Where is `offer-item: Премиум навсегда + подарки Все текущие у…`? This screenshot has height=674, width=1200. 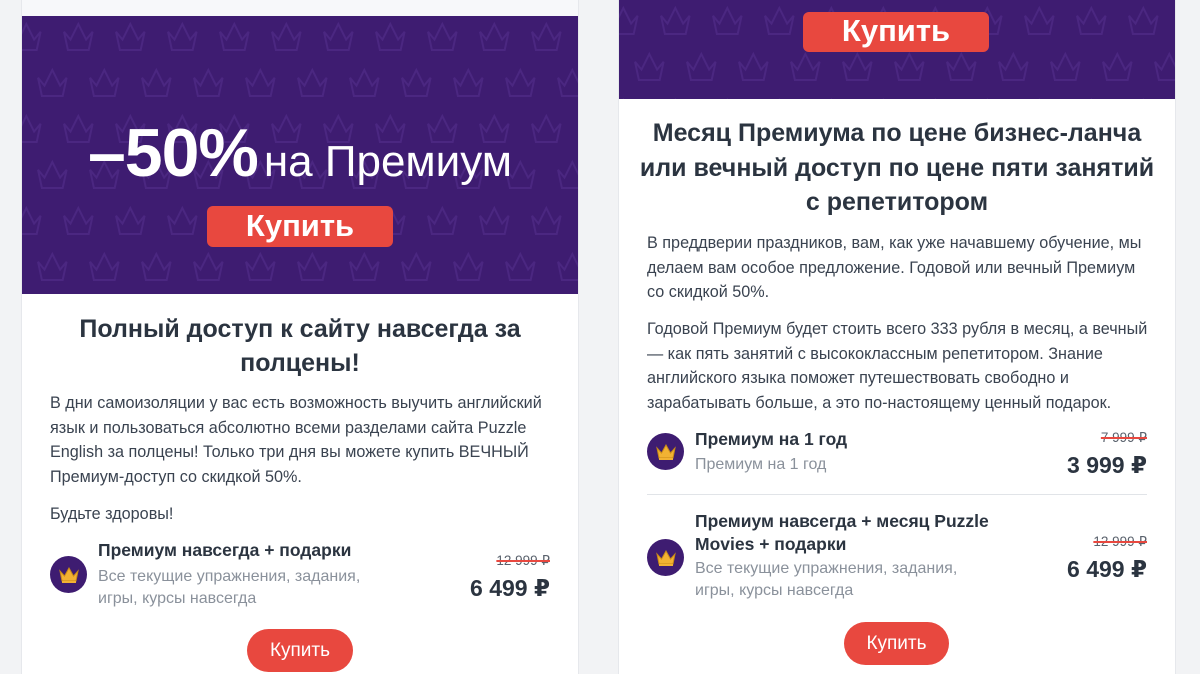 offer-item: Премиум навсегда + подарки Все текущие у… is located at coordinates (300, 578).